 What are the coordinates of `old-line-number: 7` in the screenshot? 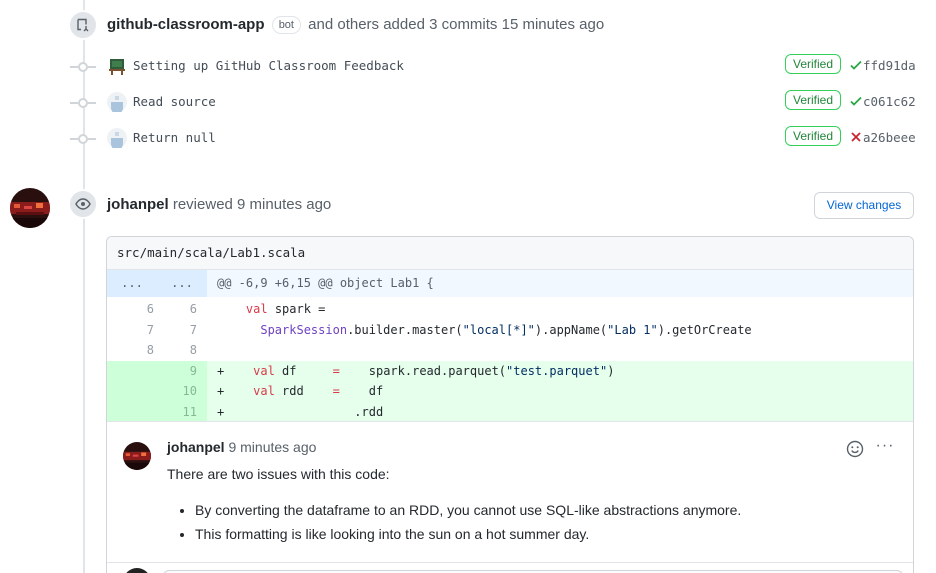 It's located at (132, 330).